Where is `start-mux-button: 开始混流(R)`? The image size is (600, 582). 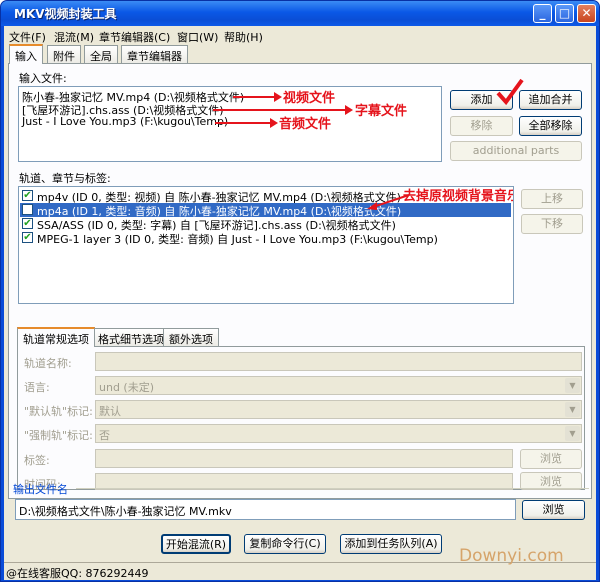
start-mux-button: 开始混流(R) is located at coordinates (196, 544).